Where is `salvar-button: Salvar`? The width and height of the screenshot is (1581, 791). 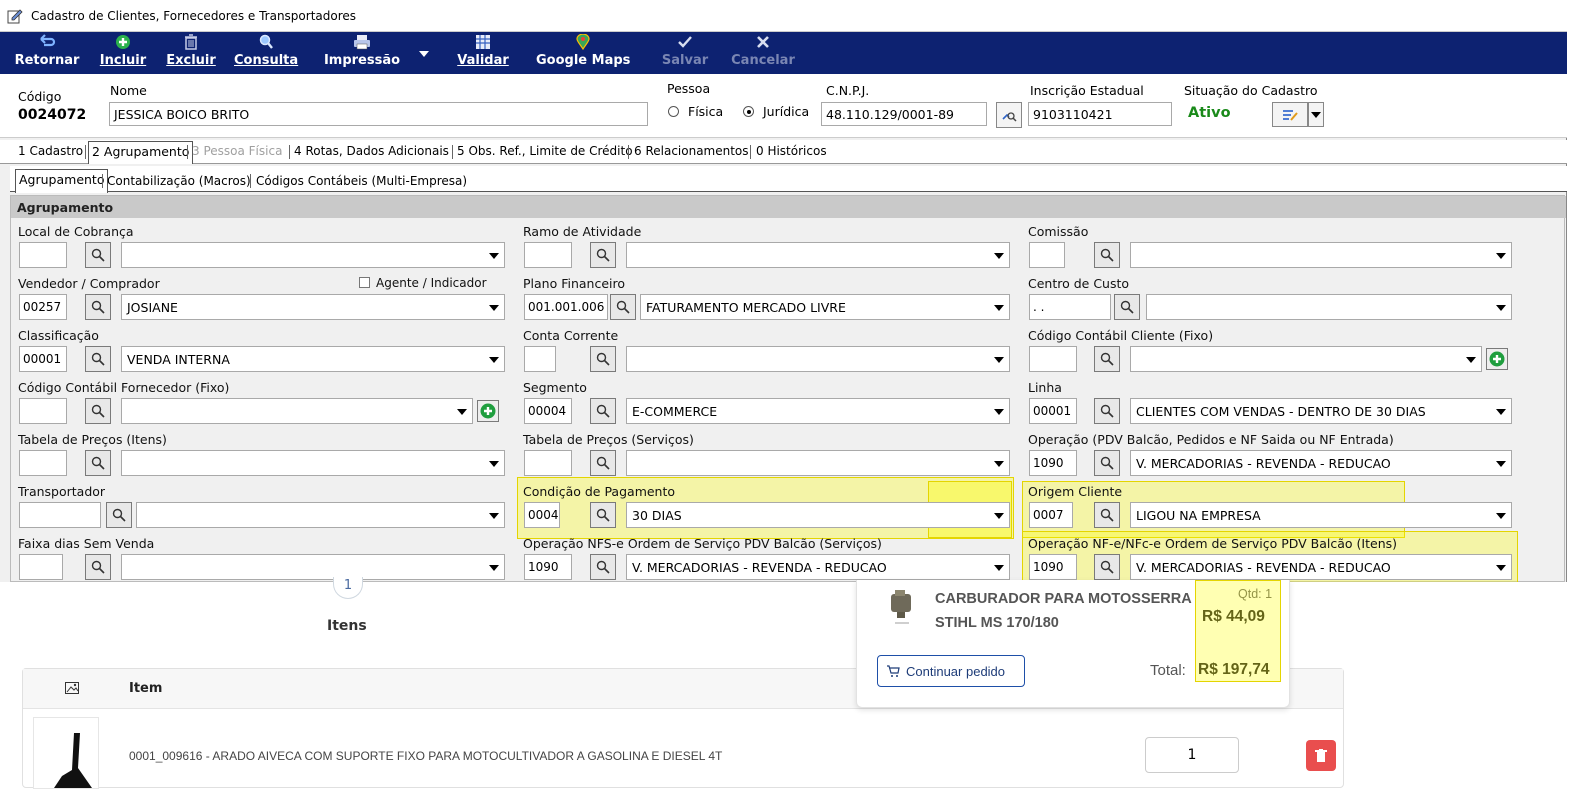
salvar-button: Salvar is located at coordinates (685, 53).